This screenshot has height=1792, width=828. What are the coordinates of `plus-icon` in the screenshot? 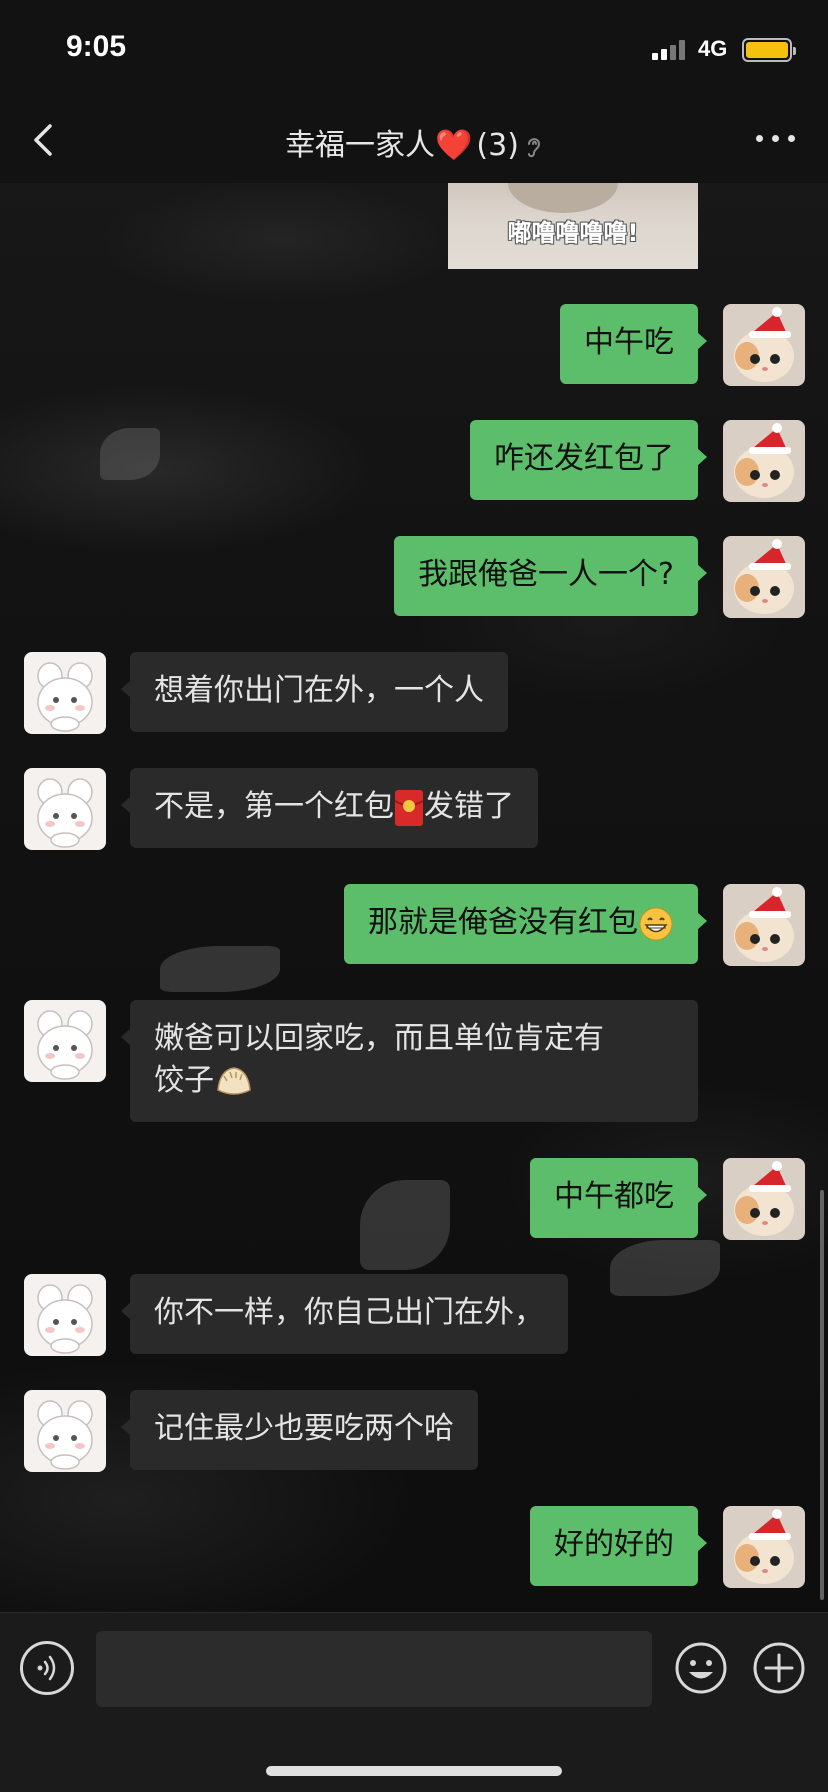 It's located at (779, 1668).